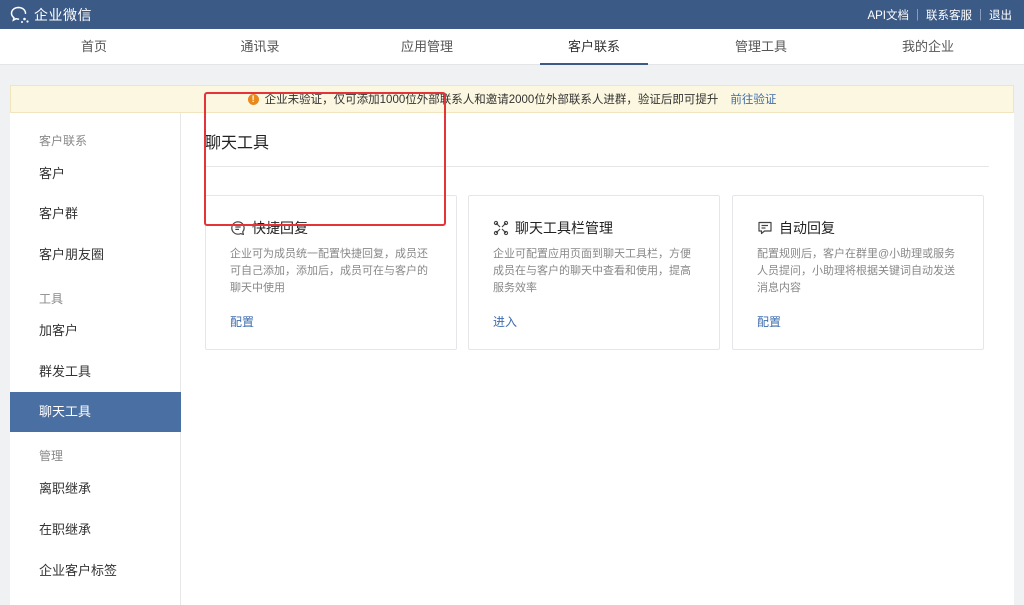  I want to click on sidebar-item-moments: 客户朋友圈, so click(95, 255).